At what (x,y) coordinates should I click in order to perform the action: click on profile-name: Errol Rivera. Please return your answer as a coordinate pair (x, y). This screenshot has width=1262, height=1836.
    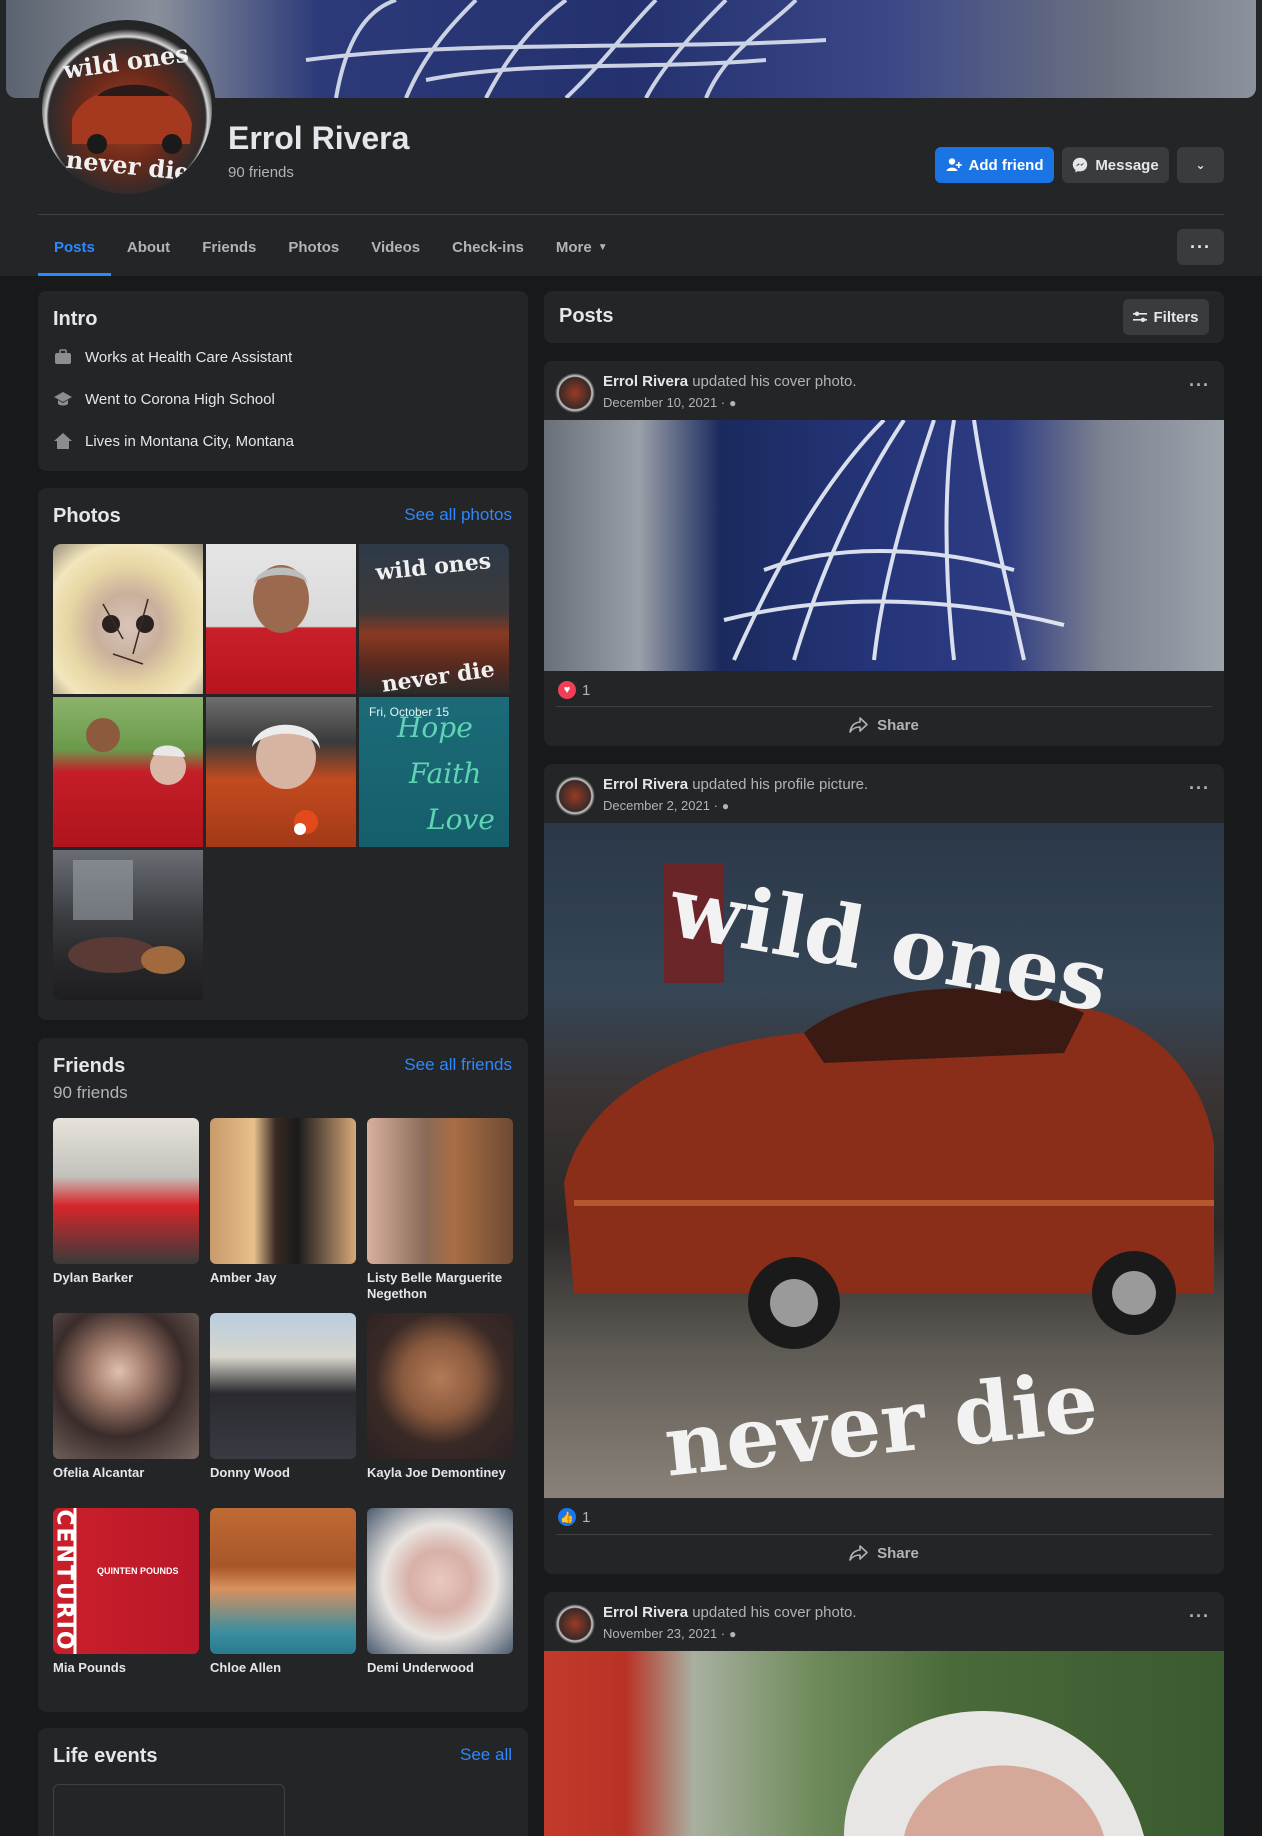
    Looking at the image, I should click on (319, 138).